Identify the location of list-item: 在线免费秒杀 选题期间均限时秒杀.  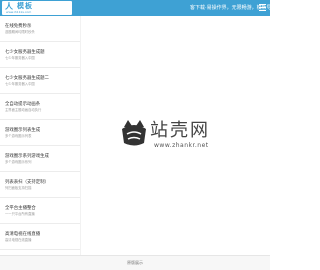
(40, 29).